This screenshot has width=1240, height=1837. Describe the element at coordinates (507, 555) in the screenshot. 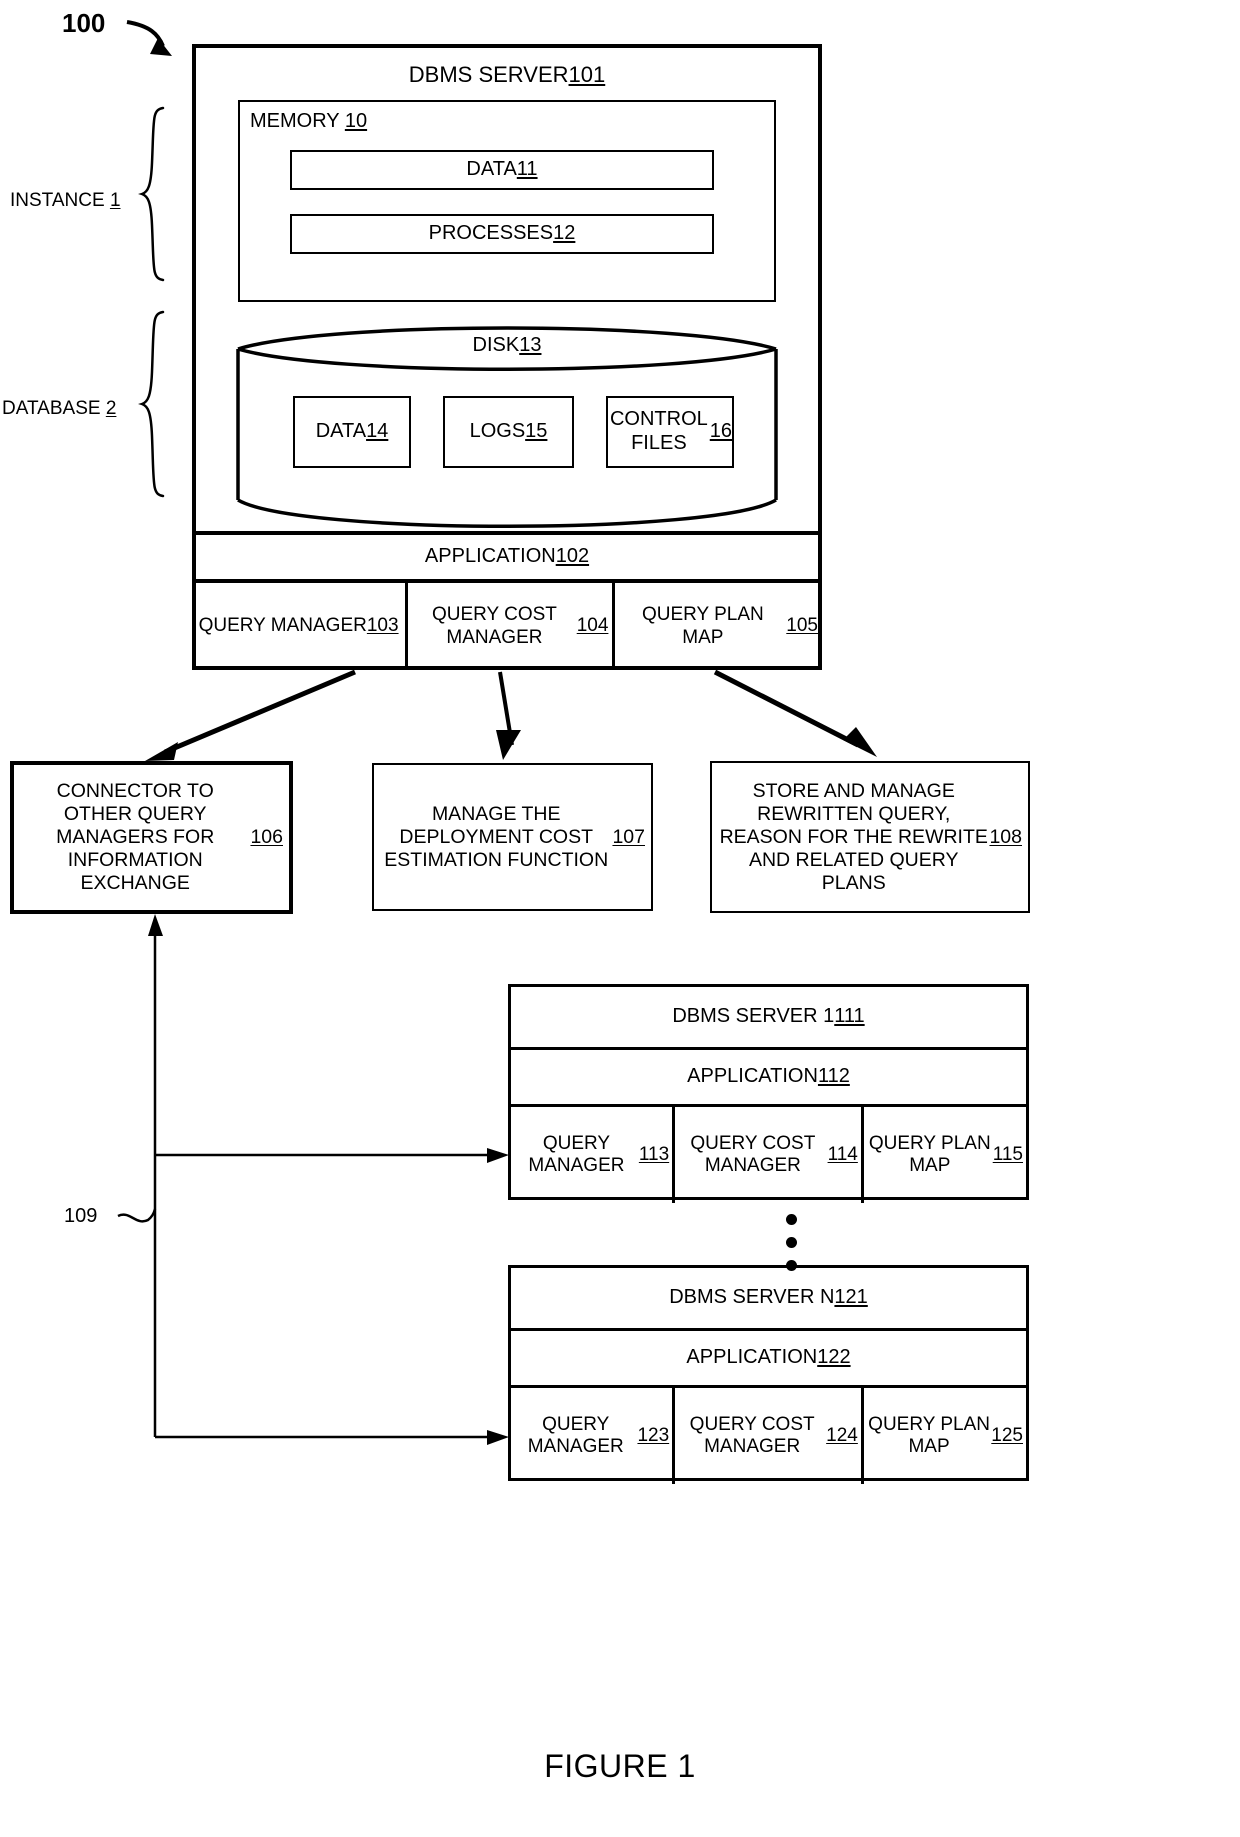

I see `application-102-row: APPLICATION 102` at that location.